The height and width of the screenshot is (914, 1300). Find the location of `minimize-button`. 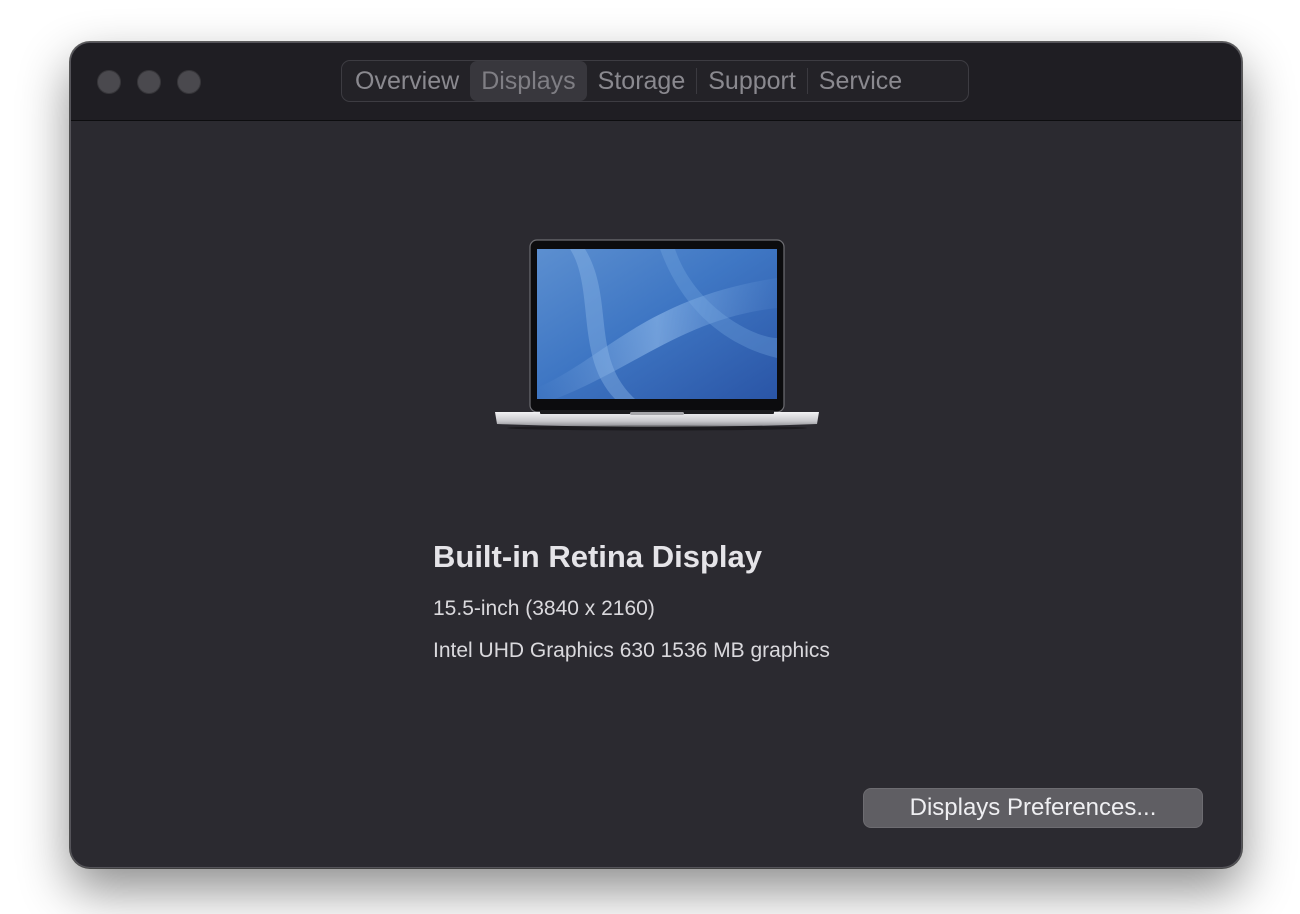

minimize-button is located at coordinates (149, 82).